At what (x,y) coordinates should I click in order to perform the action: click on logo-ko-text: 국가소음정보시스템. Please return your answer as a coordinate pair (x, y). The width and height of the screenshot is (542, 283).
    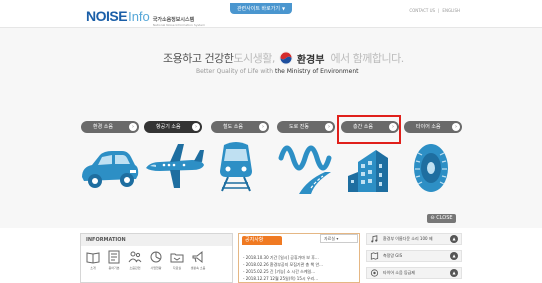
    Looking at the image, I should click on (173, 20).